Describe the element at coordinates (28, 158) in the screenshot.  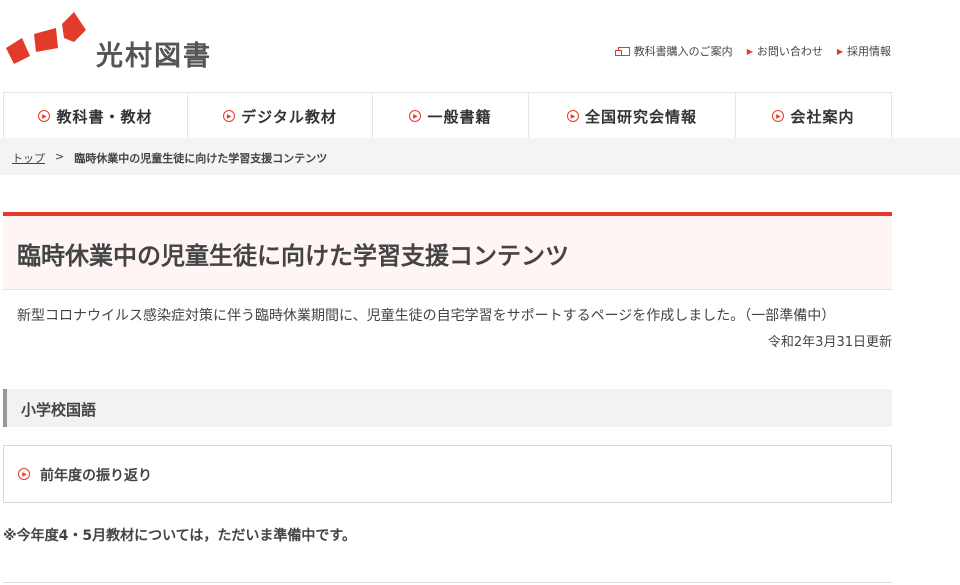
I see `breadcrumb-home-link: トップ` at that location.